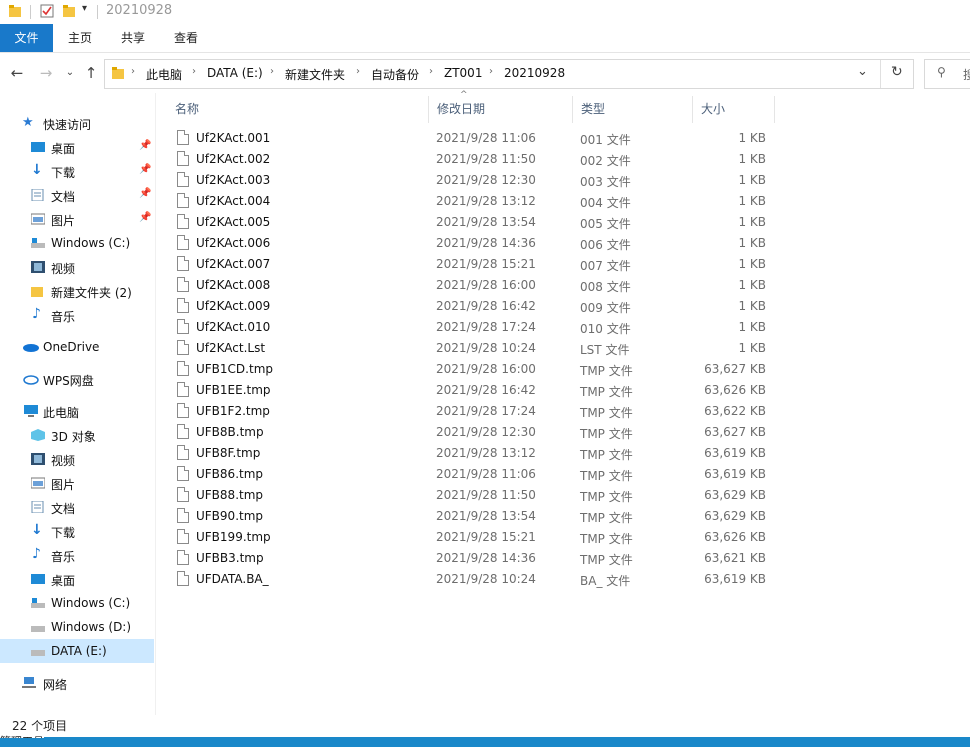 Image resolution: width=970 pixels, height=747 pixels. I want to click on file-row: Uf2KAct.003 2021/9/28 12:30 003 文件 1 KB, so click(471, 180).